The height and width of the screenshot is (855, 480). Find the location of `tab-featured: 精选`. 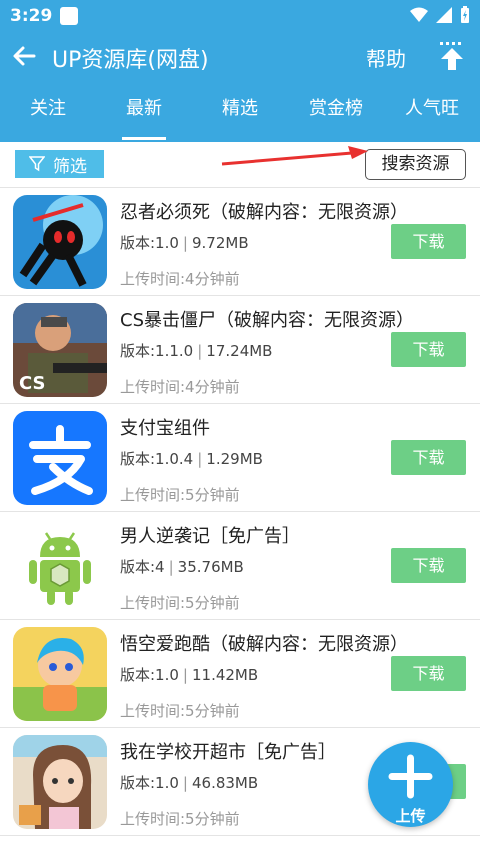

tab-featured: 精选 is located at coordinates (240, 111).